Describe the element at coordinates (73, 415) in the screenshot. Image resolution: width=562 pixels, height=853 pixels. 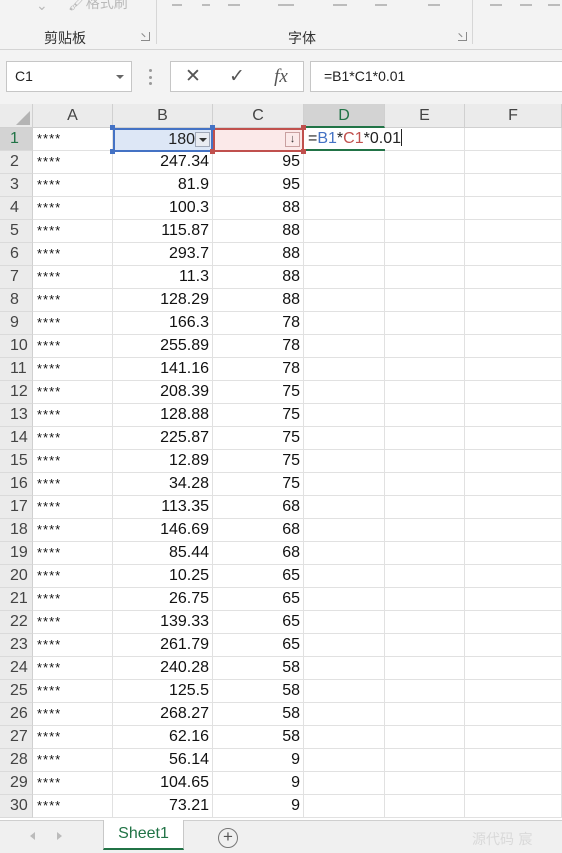
I see `cell-a13: ****` at that location.